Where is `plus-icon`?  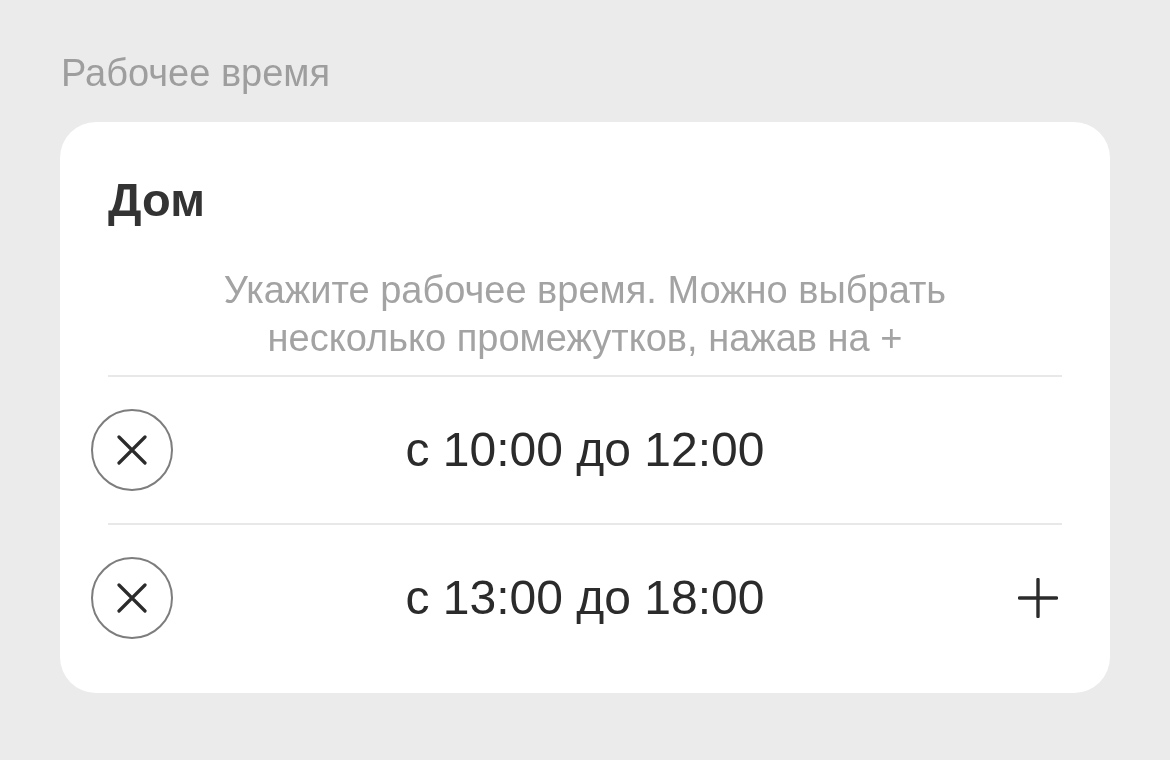 plus-icon is located at coordinates (1038, 598).